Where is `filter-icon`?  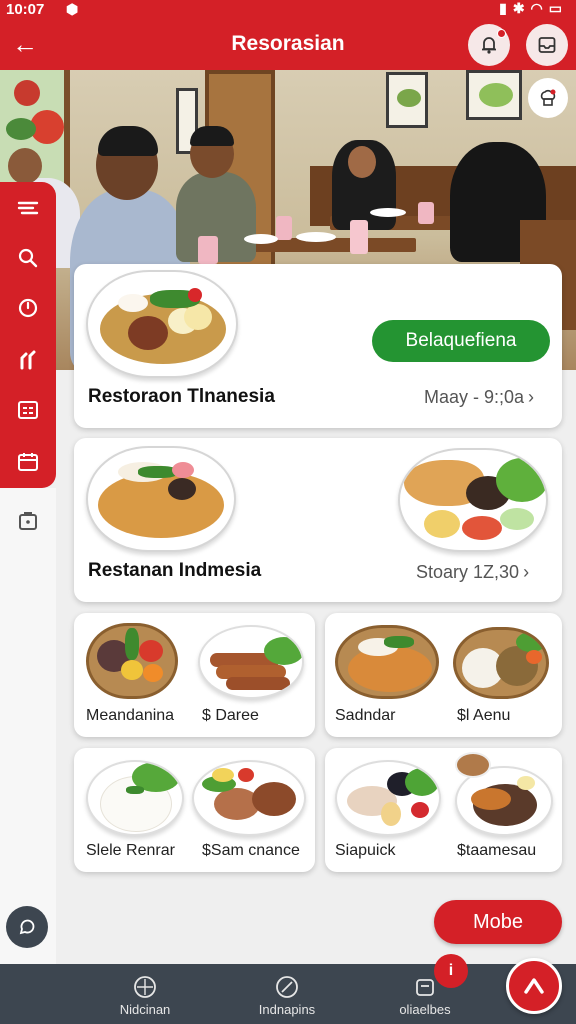
filter-icon is located at coordinates (28, 208).